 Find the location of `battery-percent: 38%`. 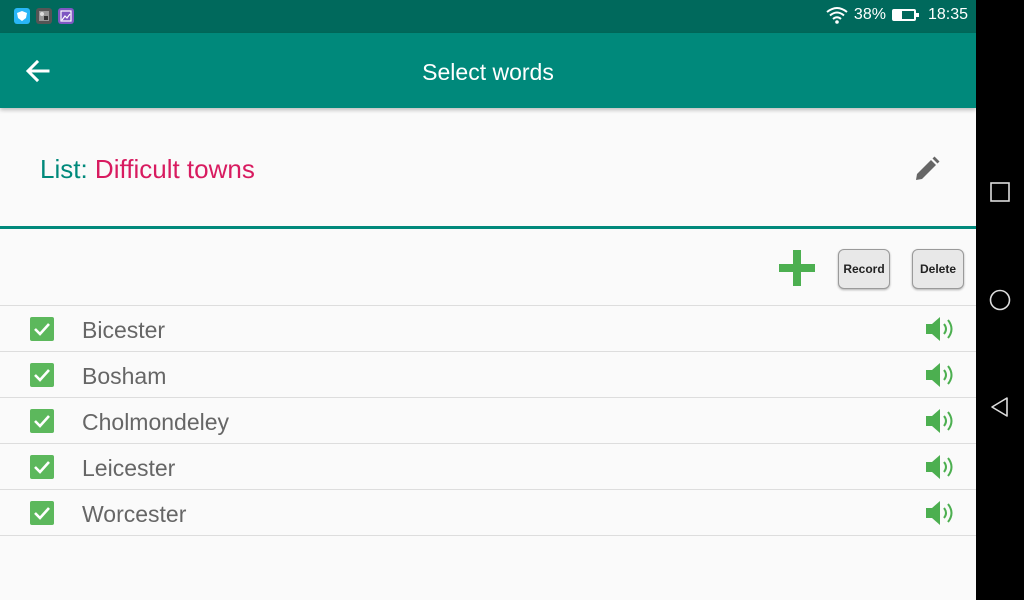

battery-percent: 38% is located at coordinates (869, 14).